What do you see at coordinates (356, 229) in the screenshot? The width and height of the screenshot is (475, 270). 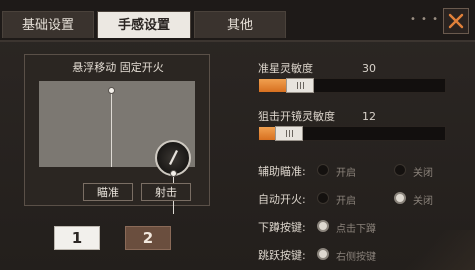 I see `crouch-tap-text: 点击下蹲` at bounding box center [356, 229].